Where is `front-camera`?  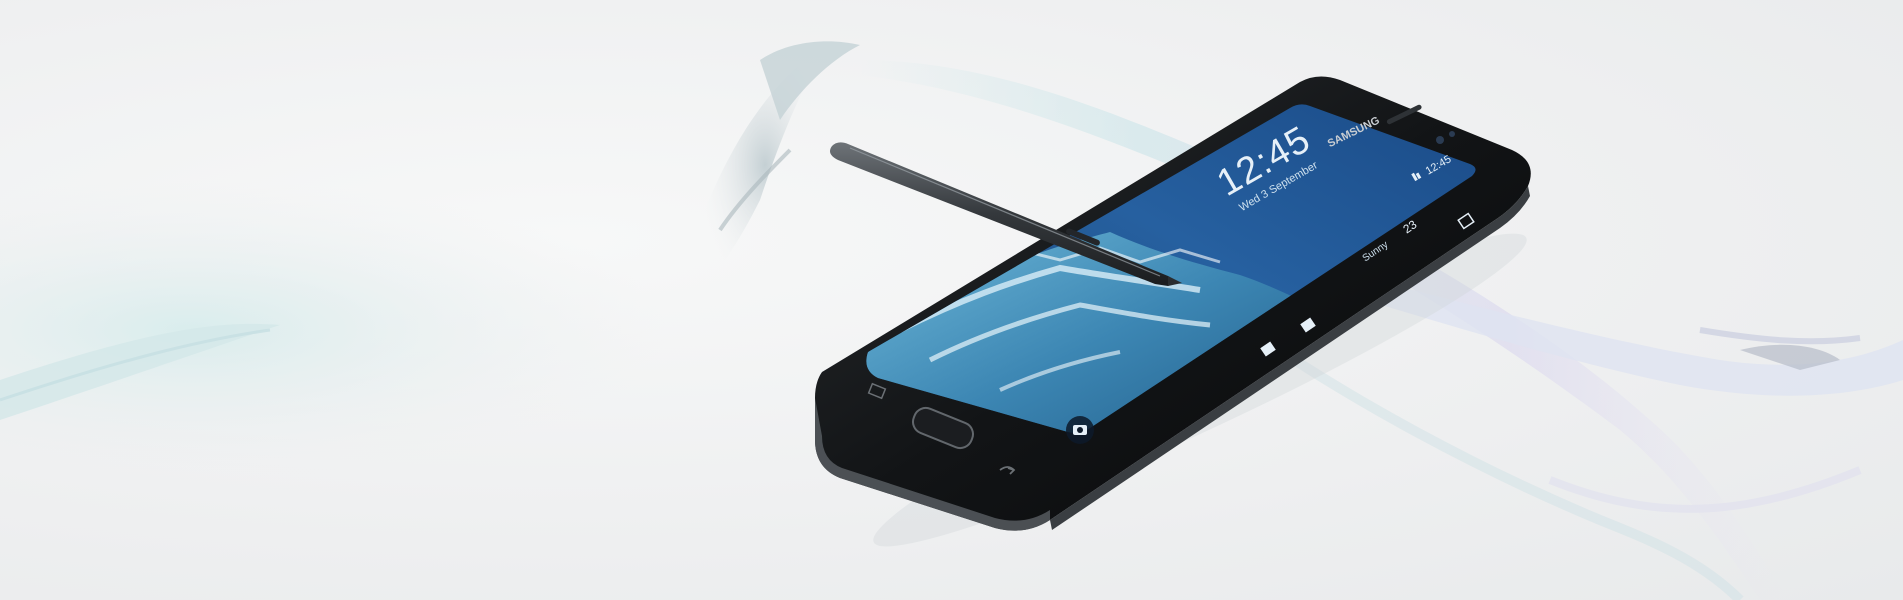 front-camera is located at coordinates (1440, 140).